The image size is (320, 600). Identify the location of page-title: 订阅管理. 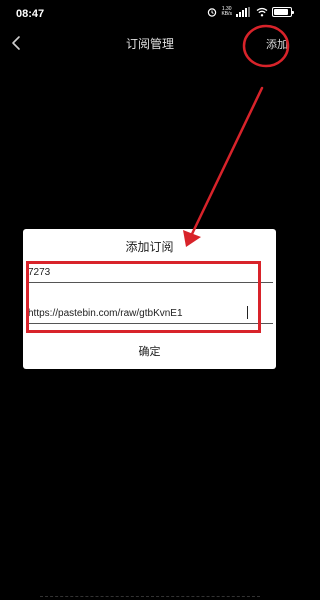
(149, 44).